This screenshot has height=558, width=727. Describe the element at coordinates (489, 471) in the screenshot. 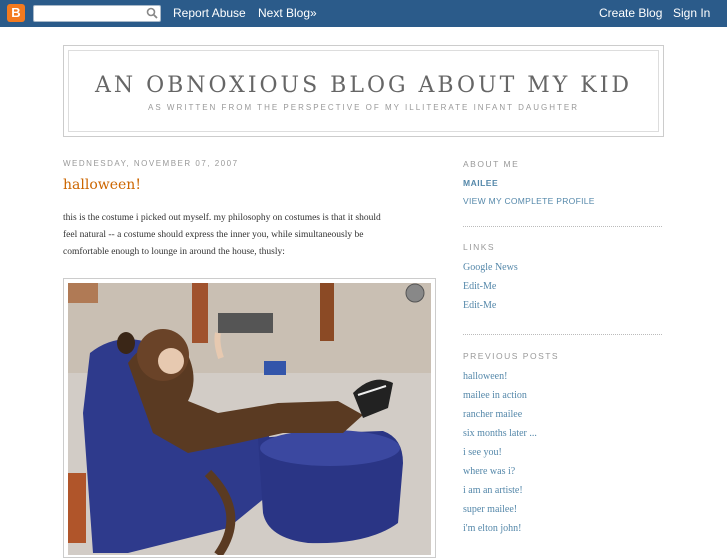

I see `previous-post-link: where was i?` at that location.